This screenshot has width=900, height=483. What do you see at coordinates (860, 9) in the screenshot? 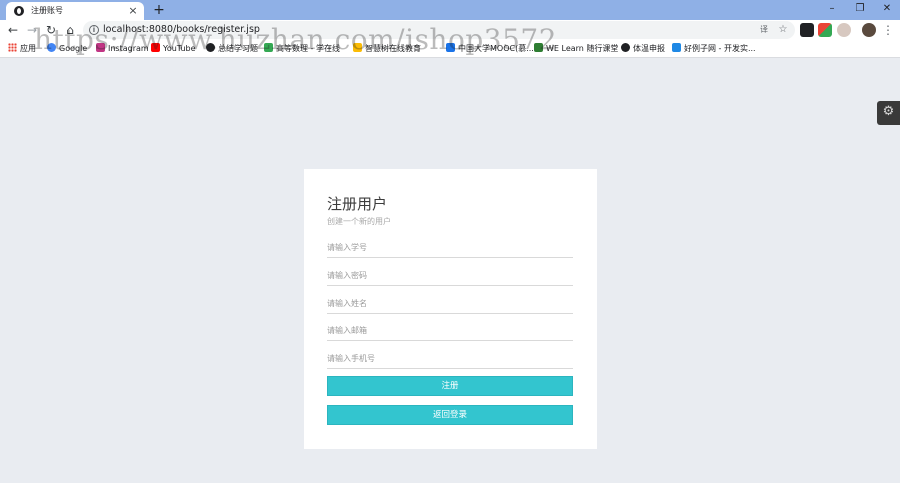
I see `restore-button: ❐` at bounding box center [860, 9].